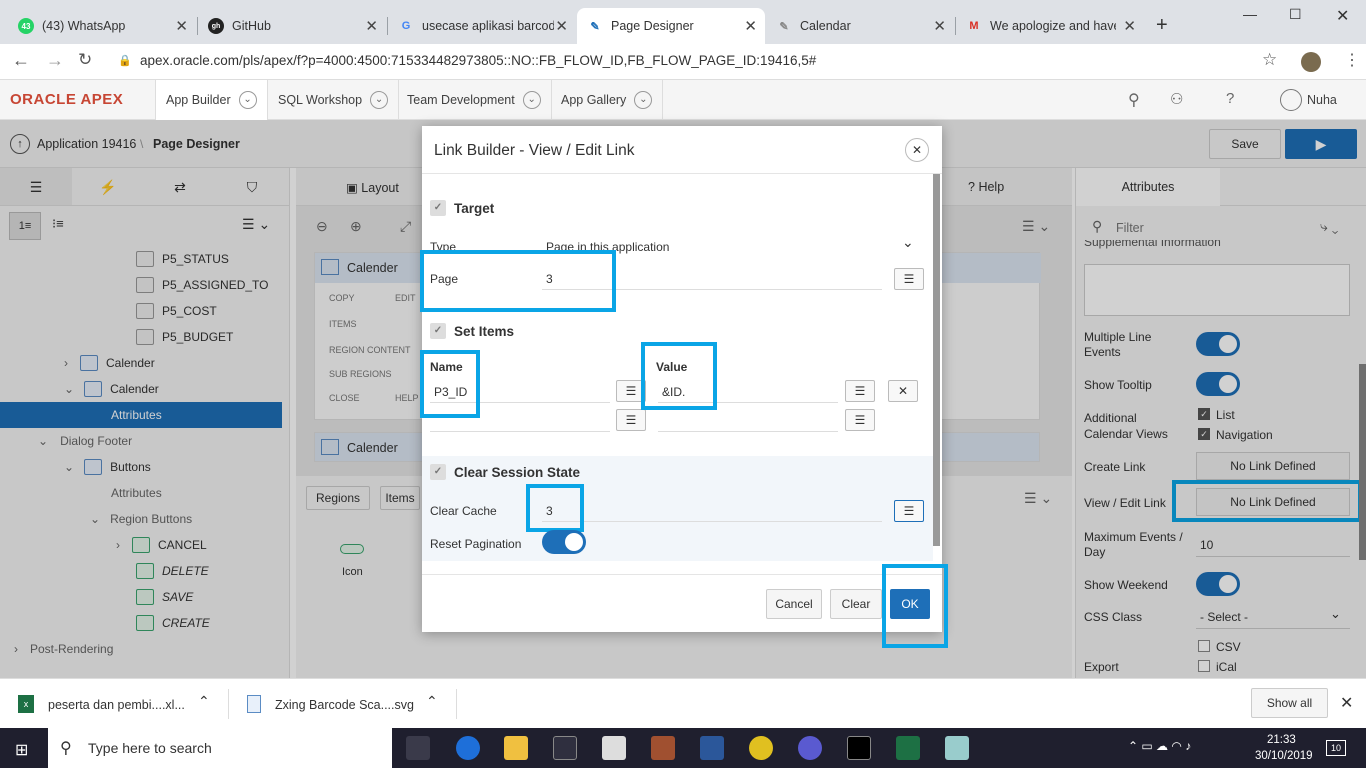 This screenshot has height=768, width=1366. Describe the element at coordinates (518, 281) in the screenshot. I see `highlight-page` at that location.